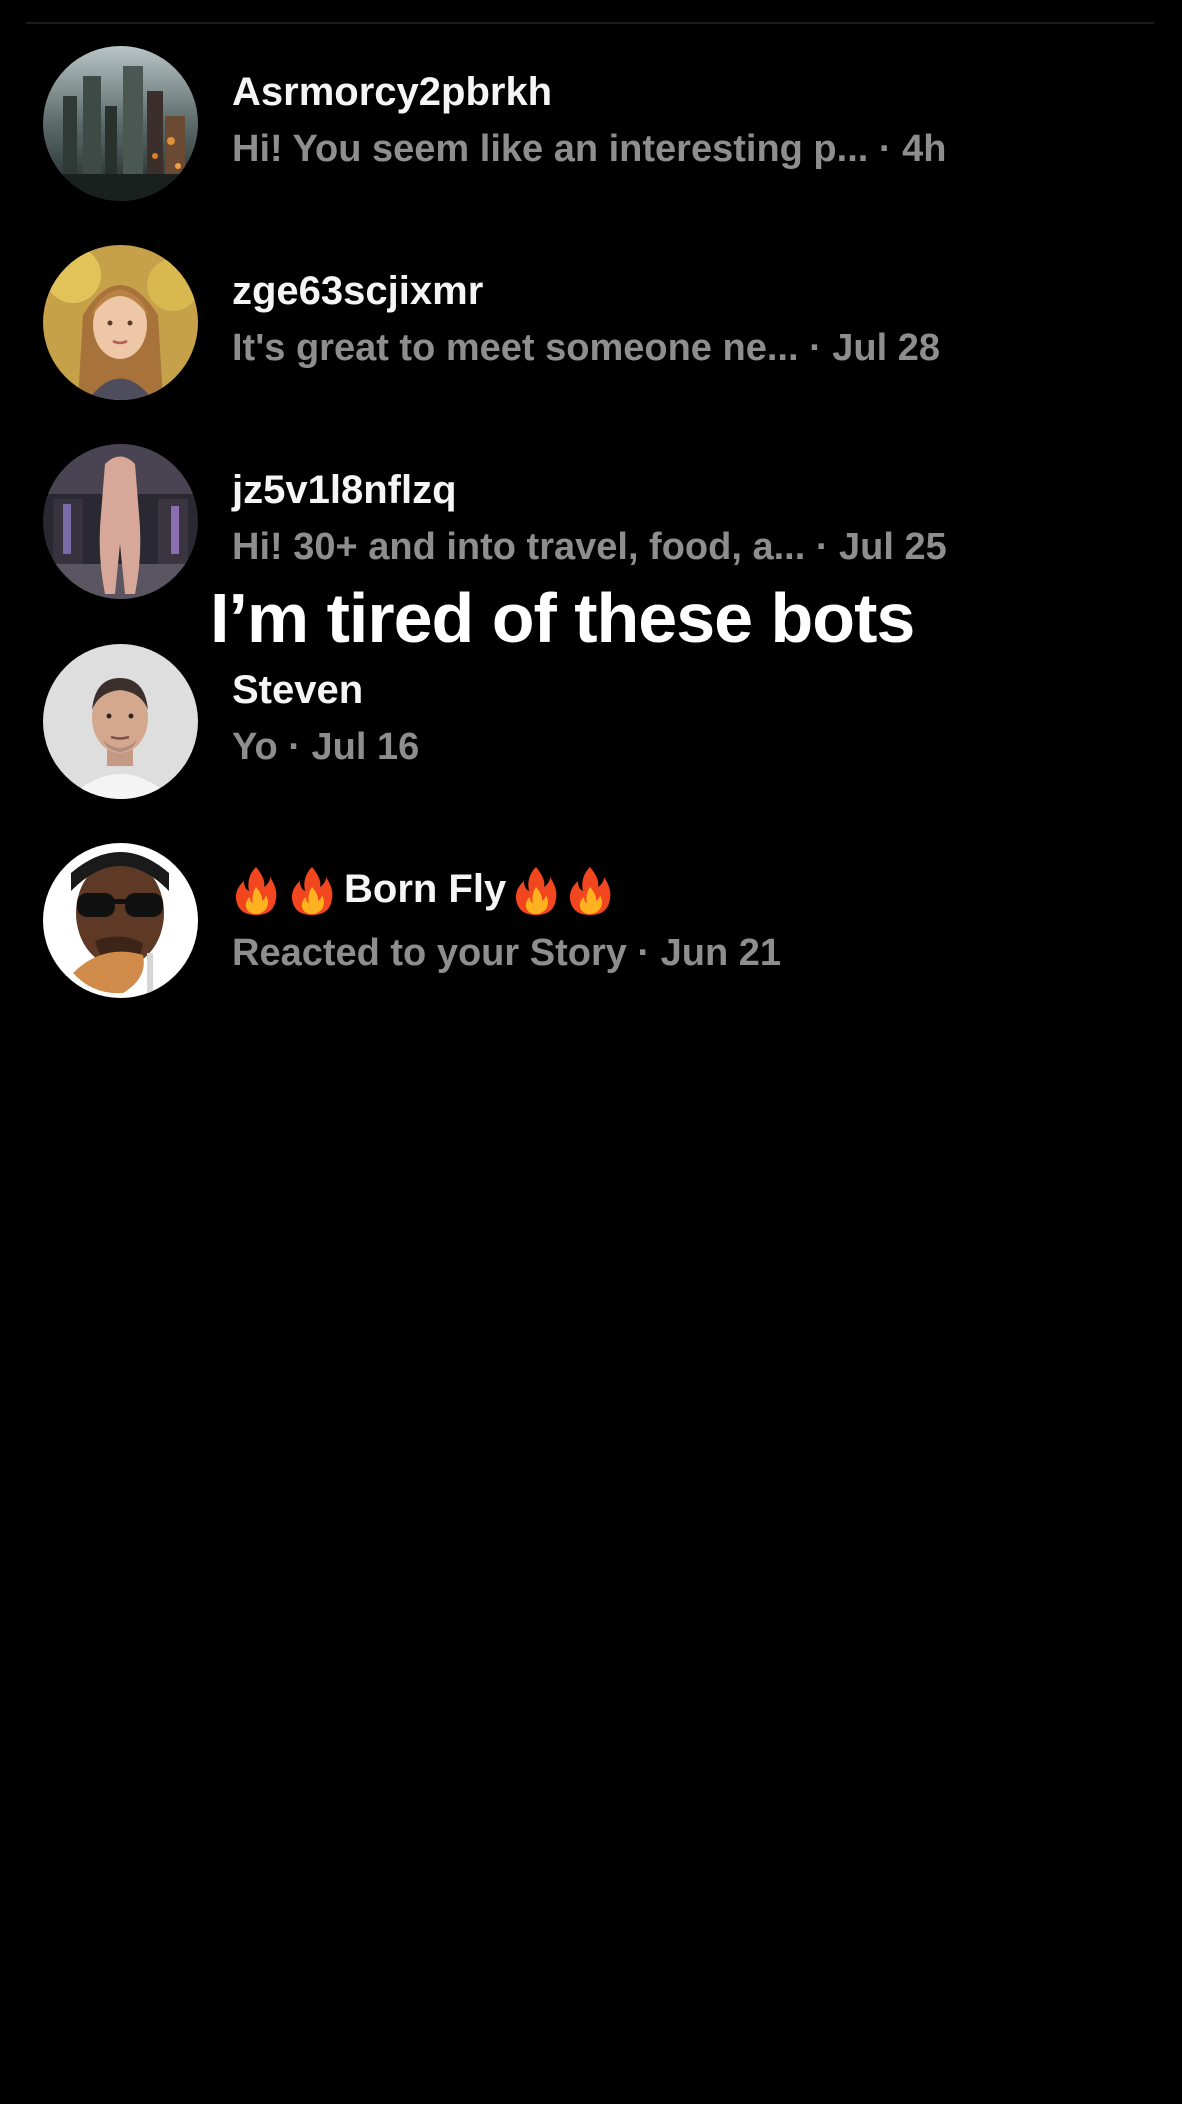 The width and height of the screenshot is (1182, 2104). What do you see at coordinates (365, 747) in the screenshot?
I see `message-time: Jul 16` at bounding box center [365, 747].